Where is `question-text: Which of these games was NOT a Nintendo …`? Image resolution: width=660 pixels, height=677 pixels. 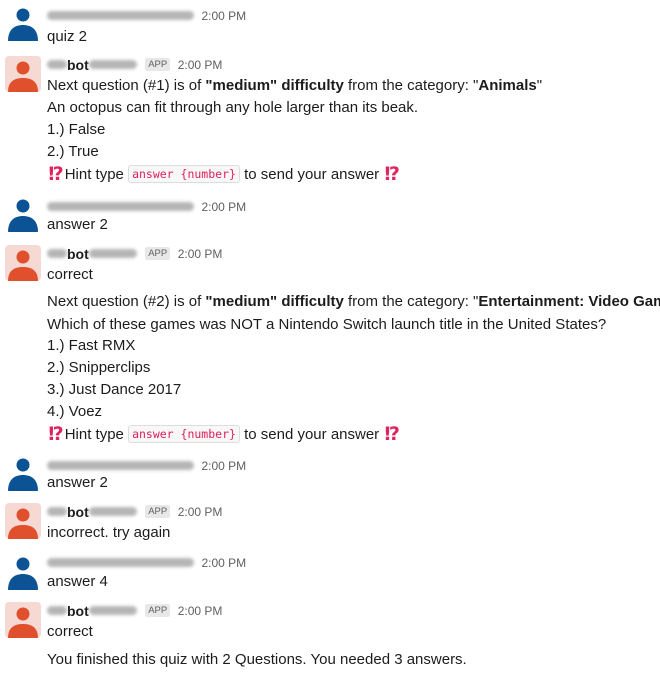 question-text: Which of these games was NOT a Nintendo … is located at coordinates (327, 324).